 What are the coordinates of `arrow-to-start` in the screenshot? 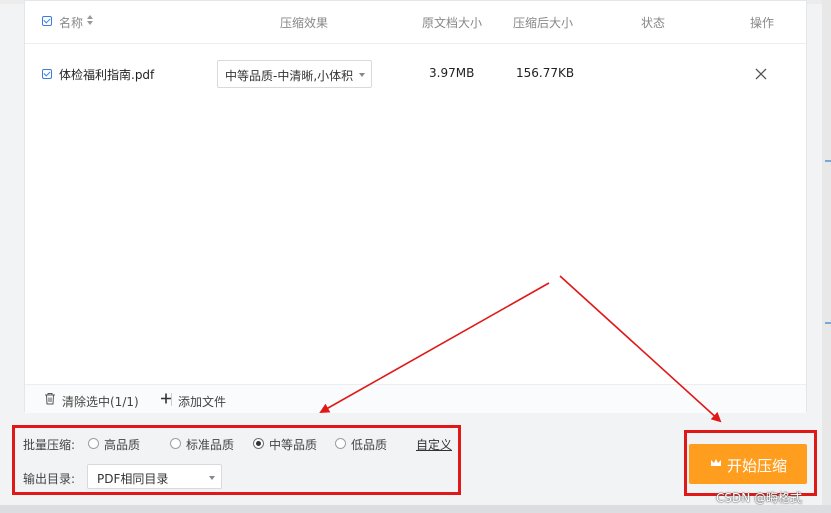 It's located at (640, 349).